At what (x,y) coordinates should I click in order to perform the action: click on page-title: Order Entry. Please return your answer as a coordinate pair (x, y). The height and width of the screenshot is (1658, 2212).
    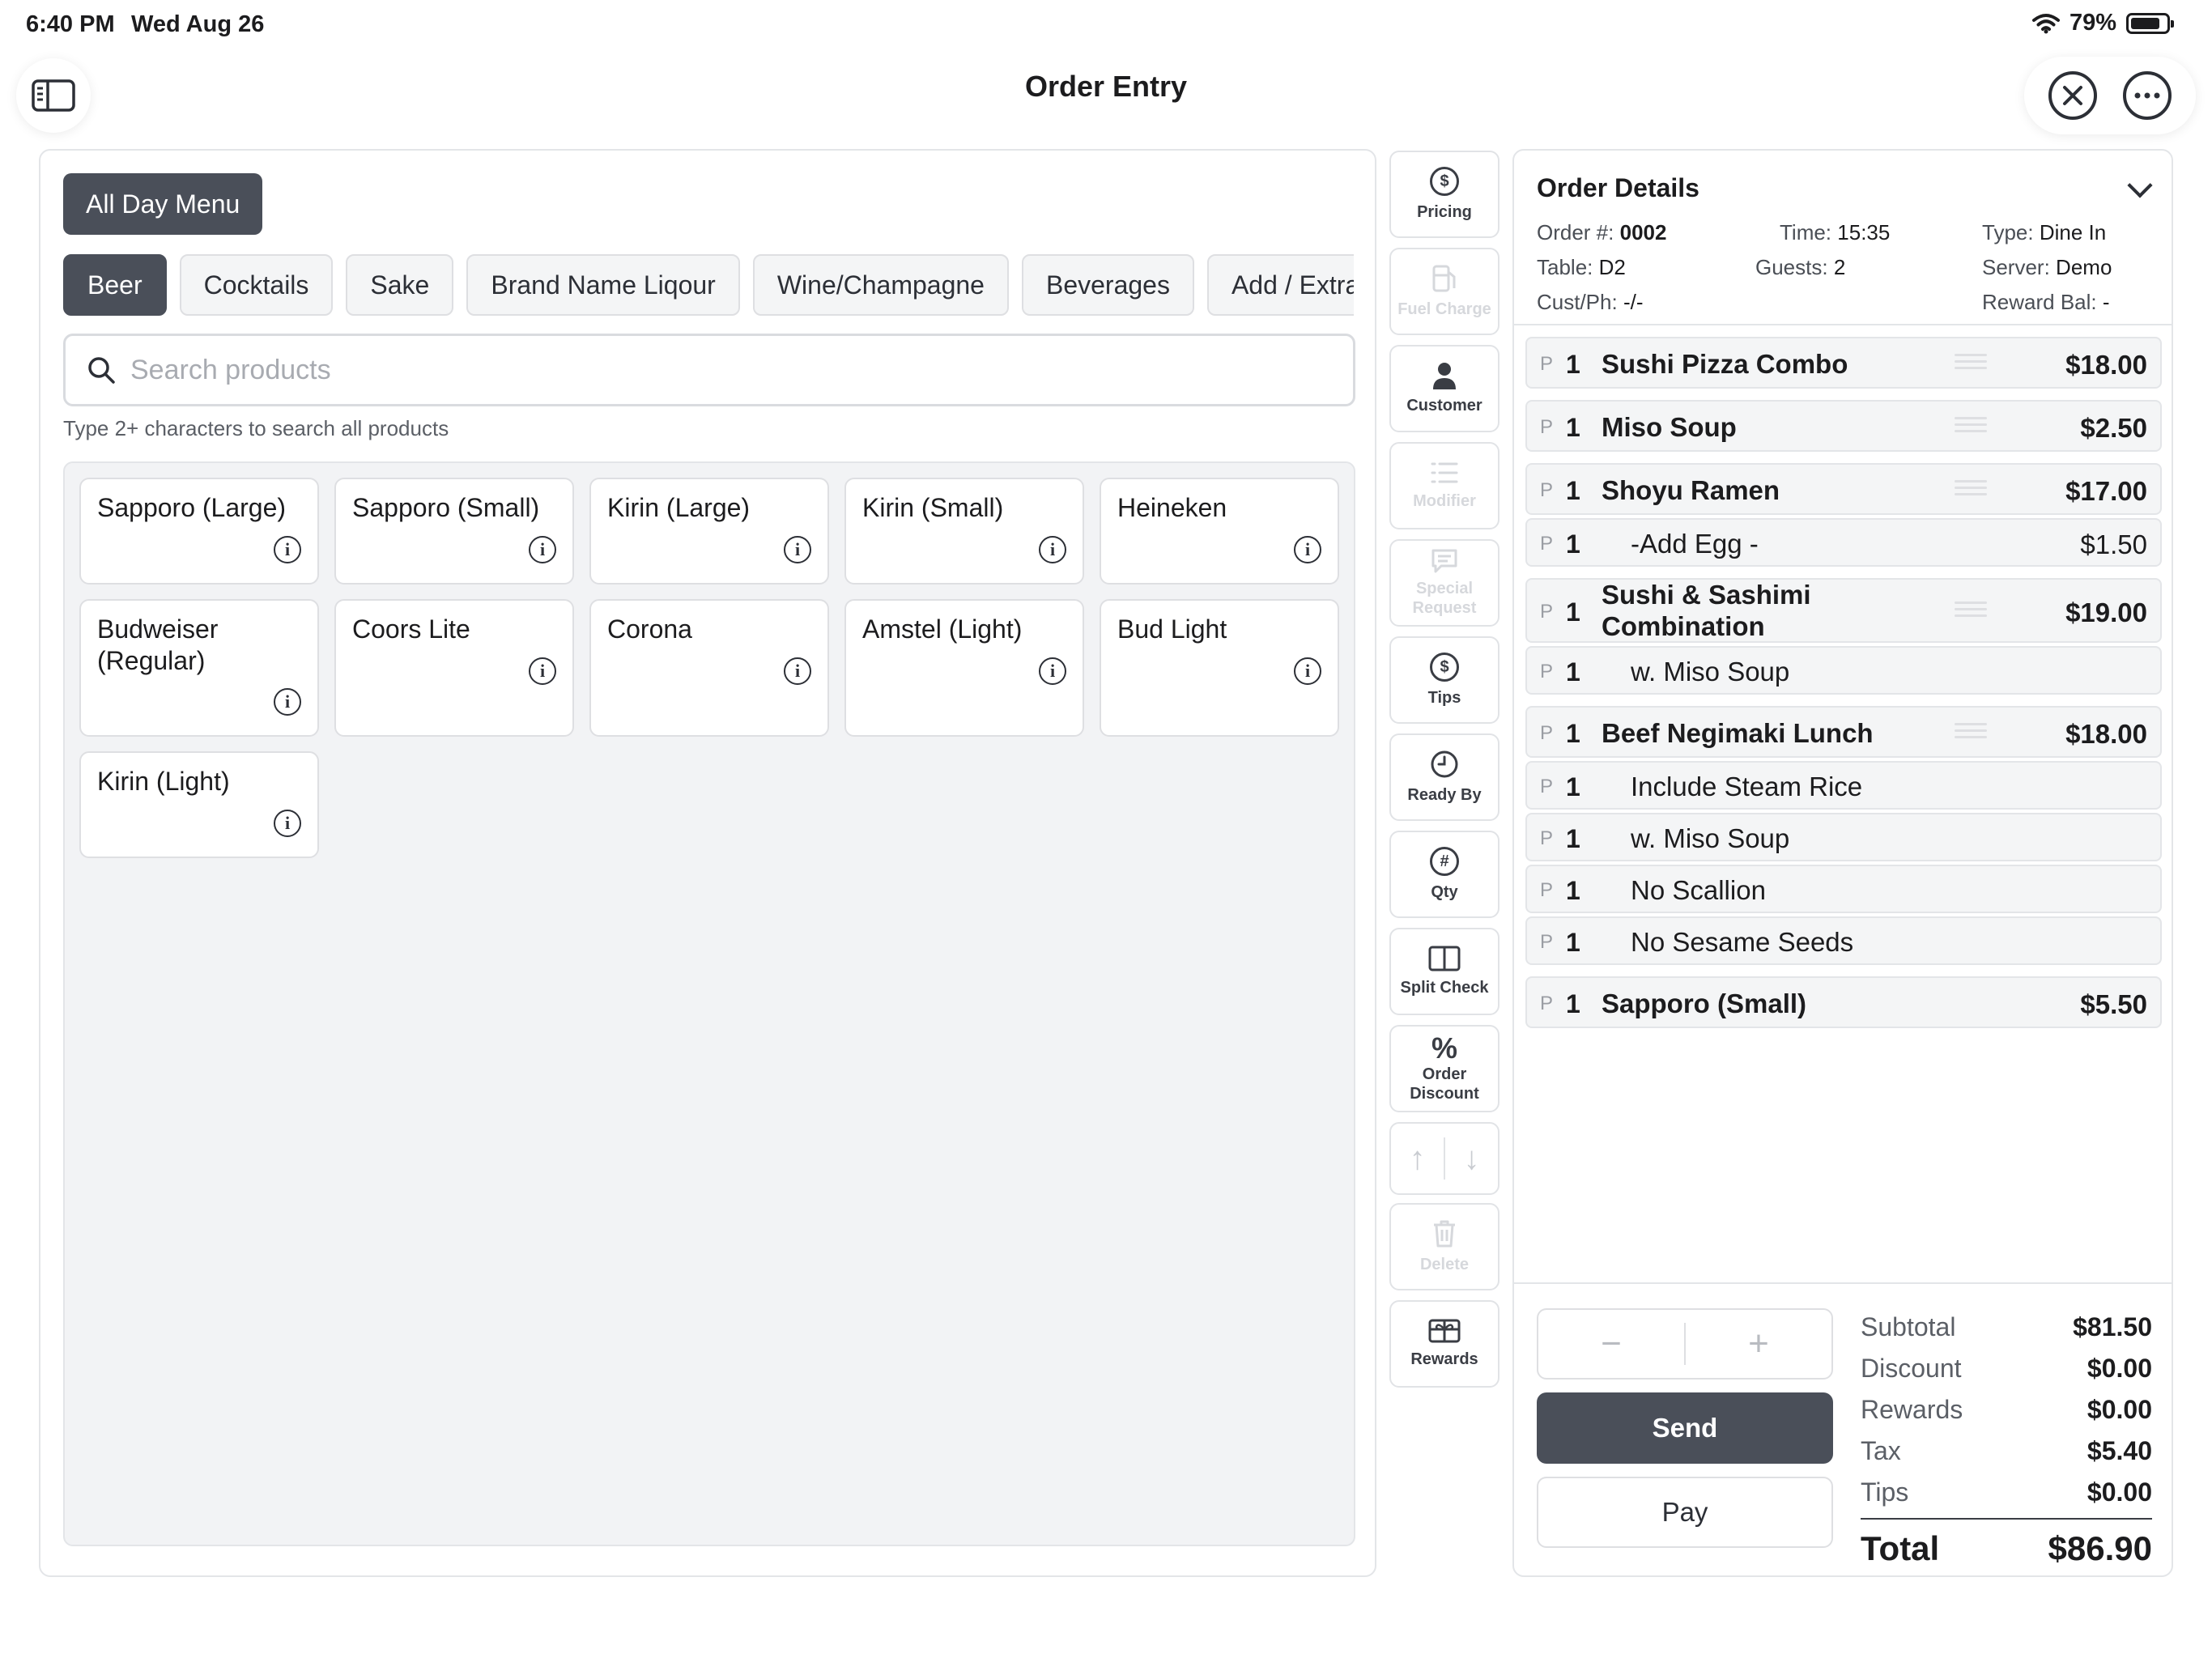
    Looking at the image, I should click on (1106, 86).